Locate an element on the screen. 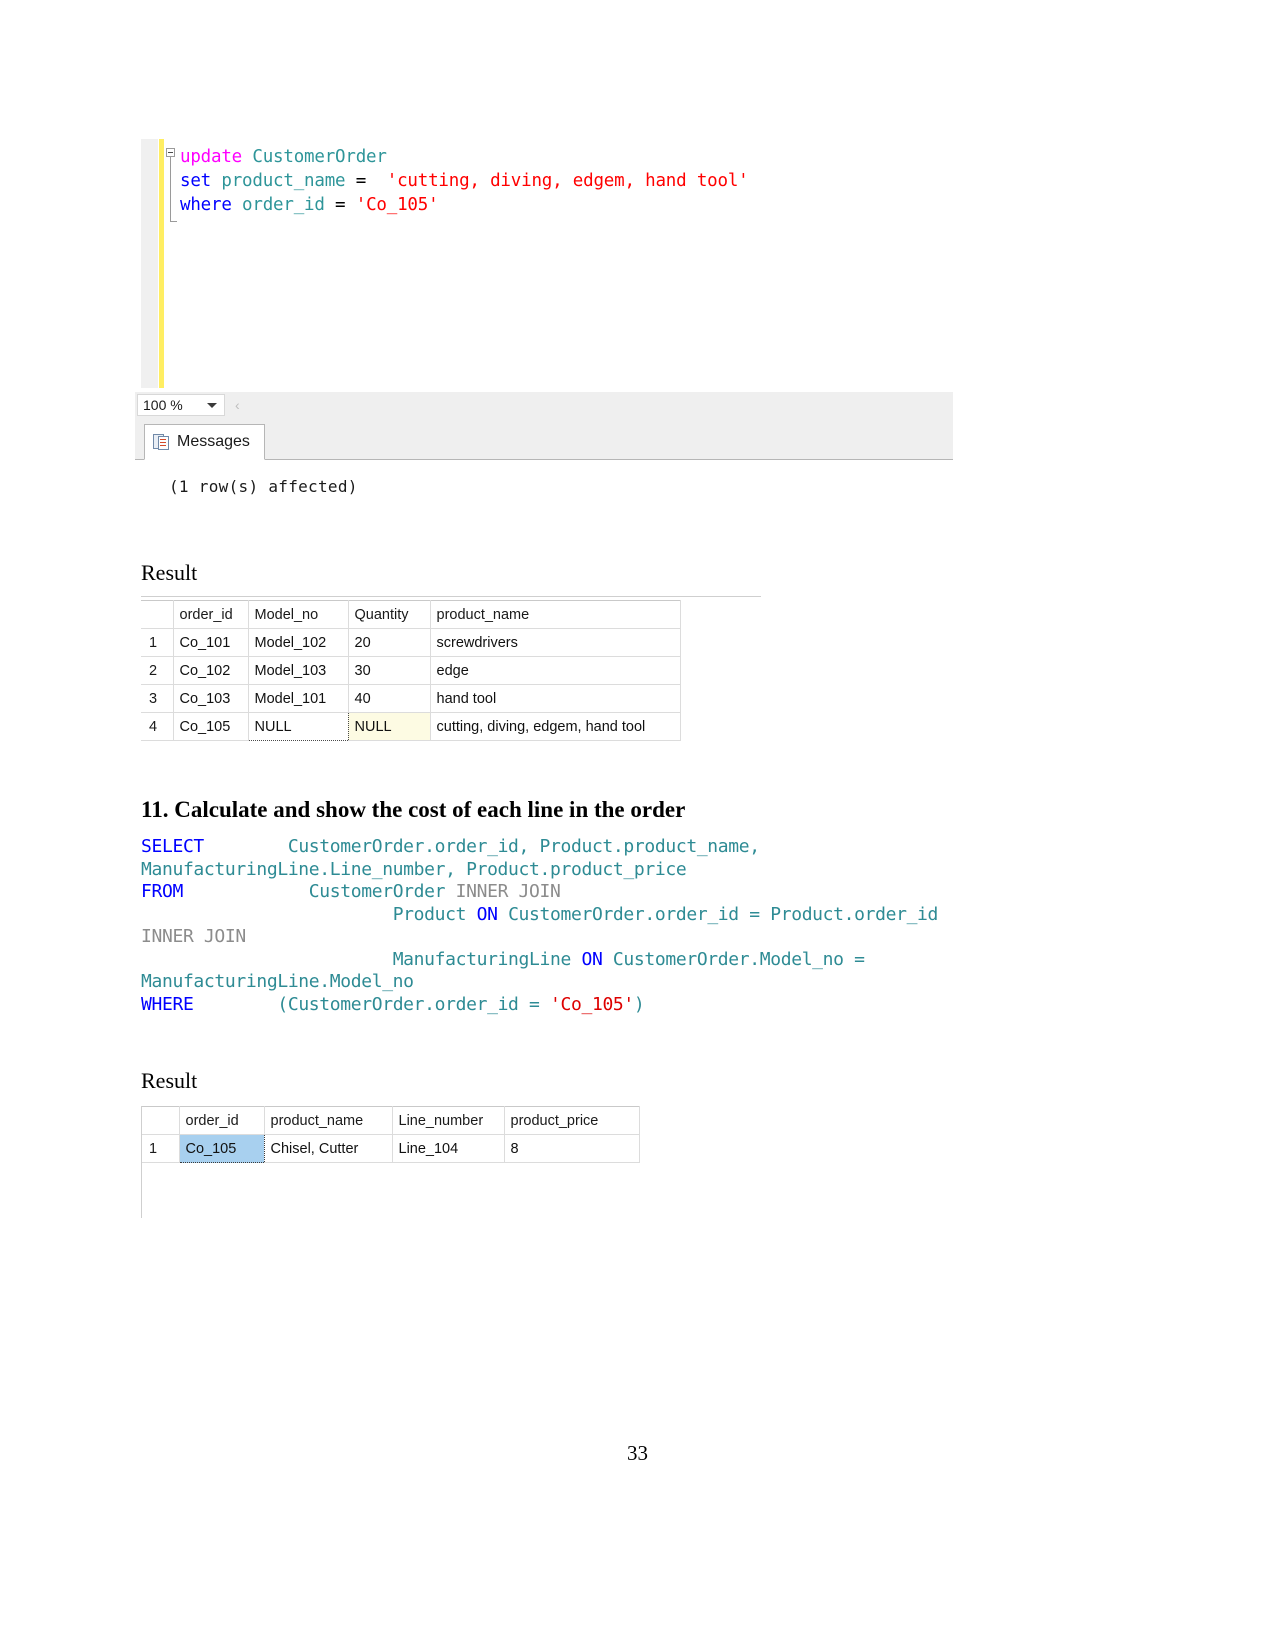  table-row: 1 Co_101 Model_102 20 screwdrivers is located at coordinates (411, 642).